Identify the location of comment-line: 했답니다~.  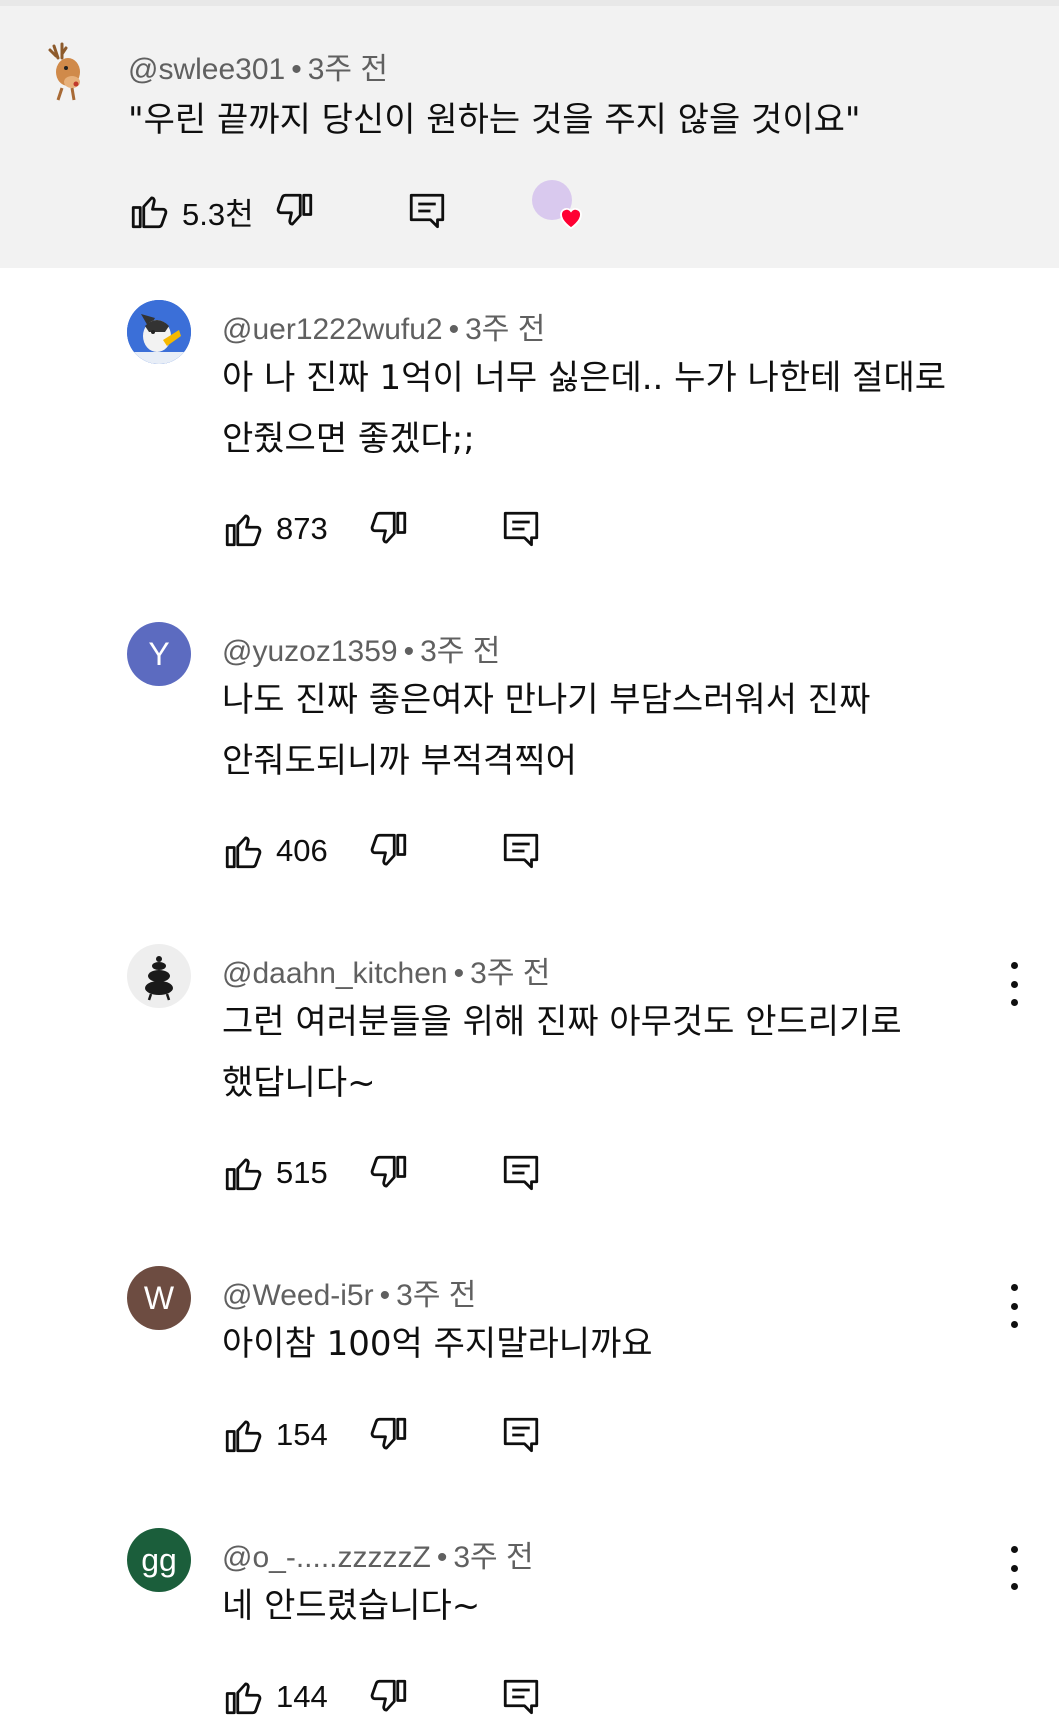
(299, 1083).